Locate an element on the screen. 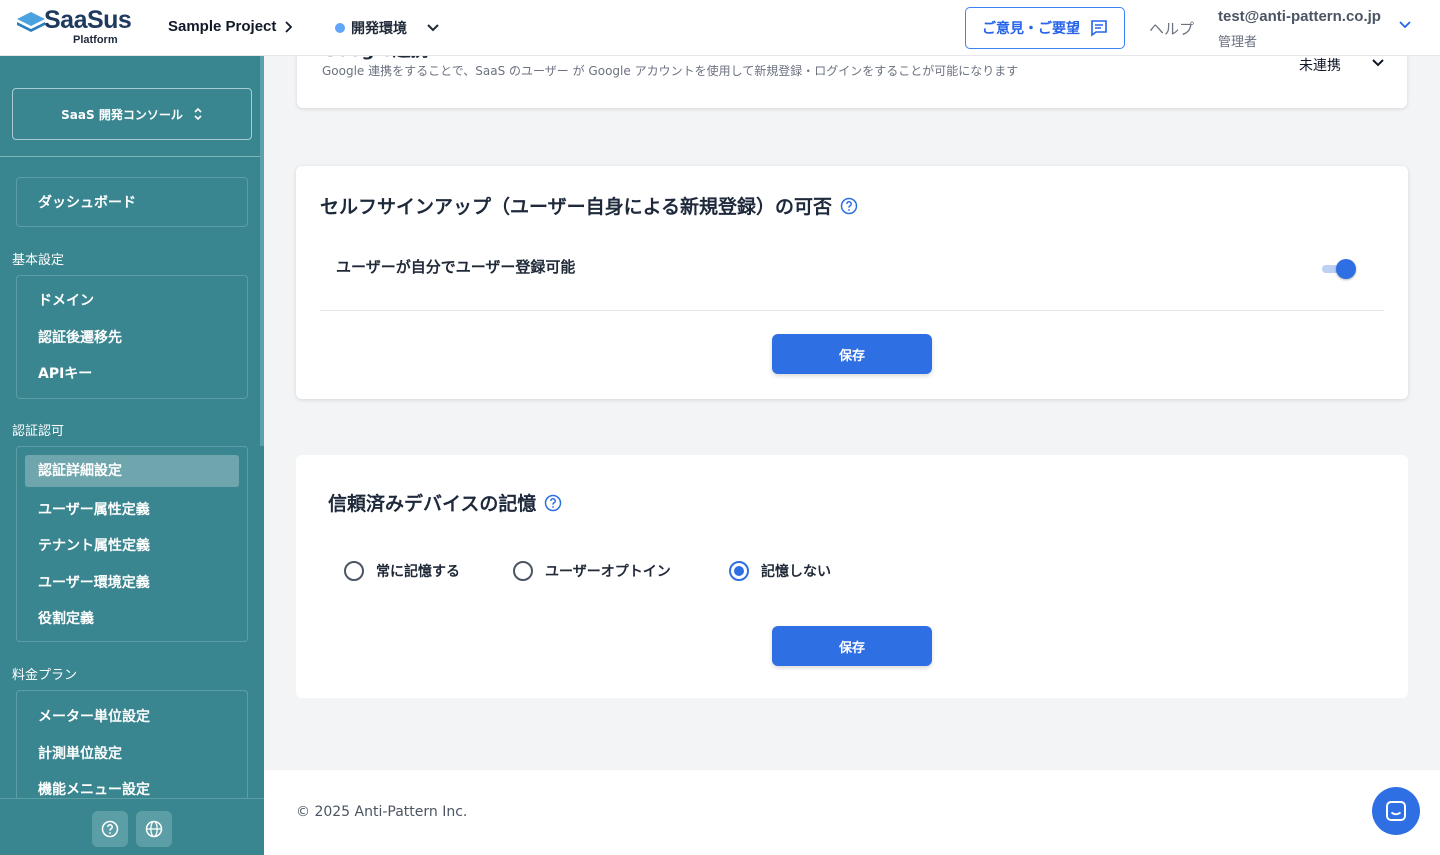 The width and height of the screenshot is (1440, 855). sidebar-scrollbar is located at coordinates (262, 251).